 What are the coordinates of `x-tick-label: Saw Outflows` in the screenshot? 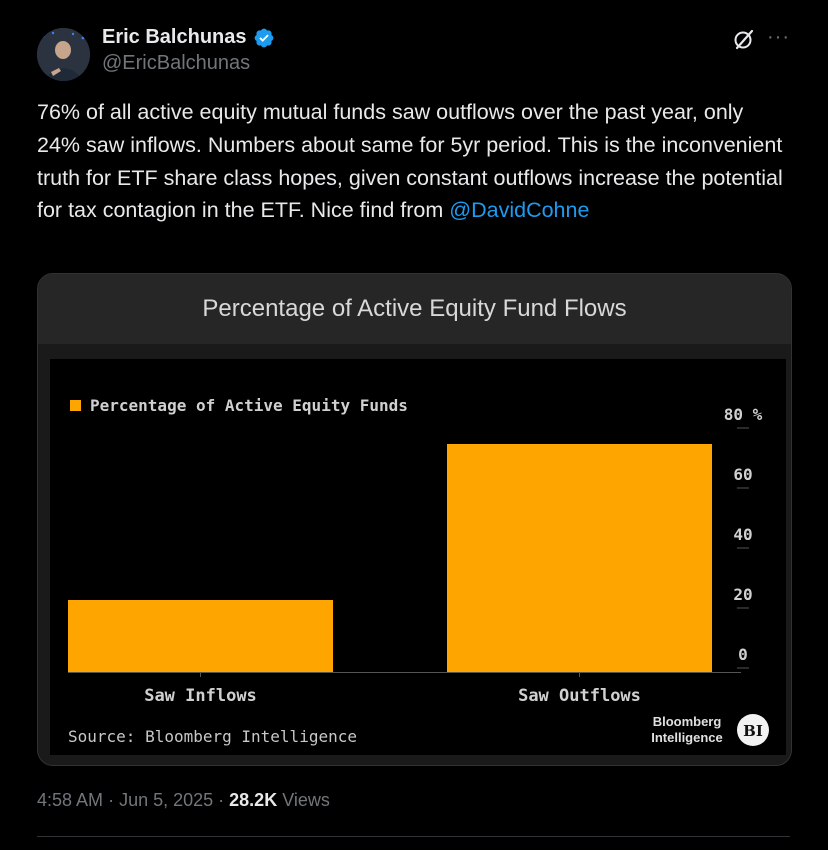 It's located at (579, 696).